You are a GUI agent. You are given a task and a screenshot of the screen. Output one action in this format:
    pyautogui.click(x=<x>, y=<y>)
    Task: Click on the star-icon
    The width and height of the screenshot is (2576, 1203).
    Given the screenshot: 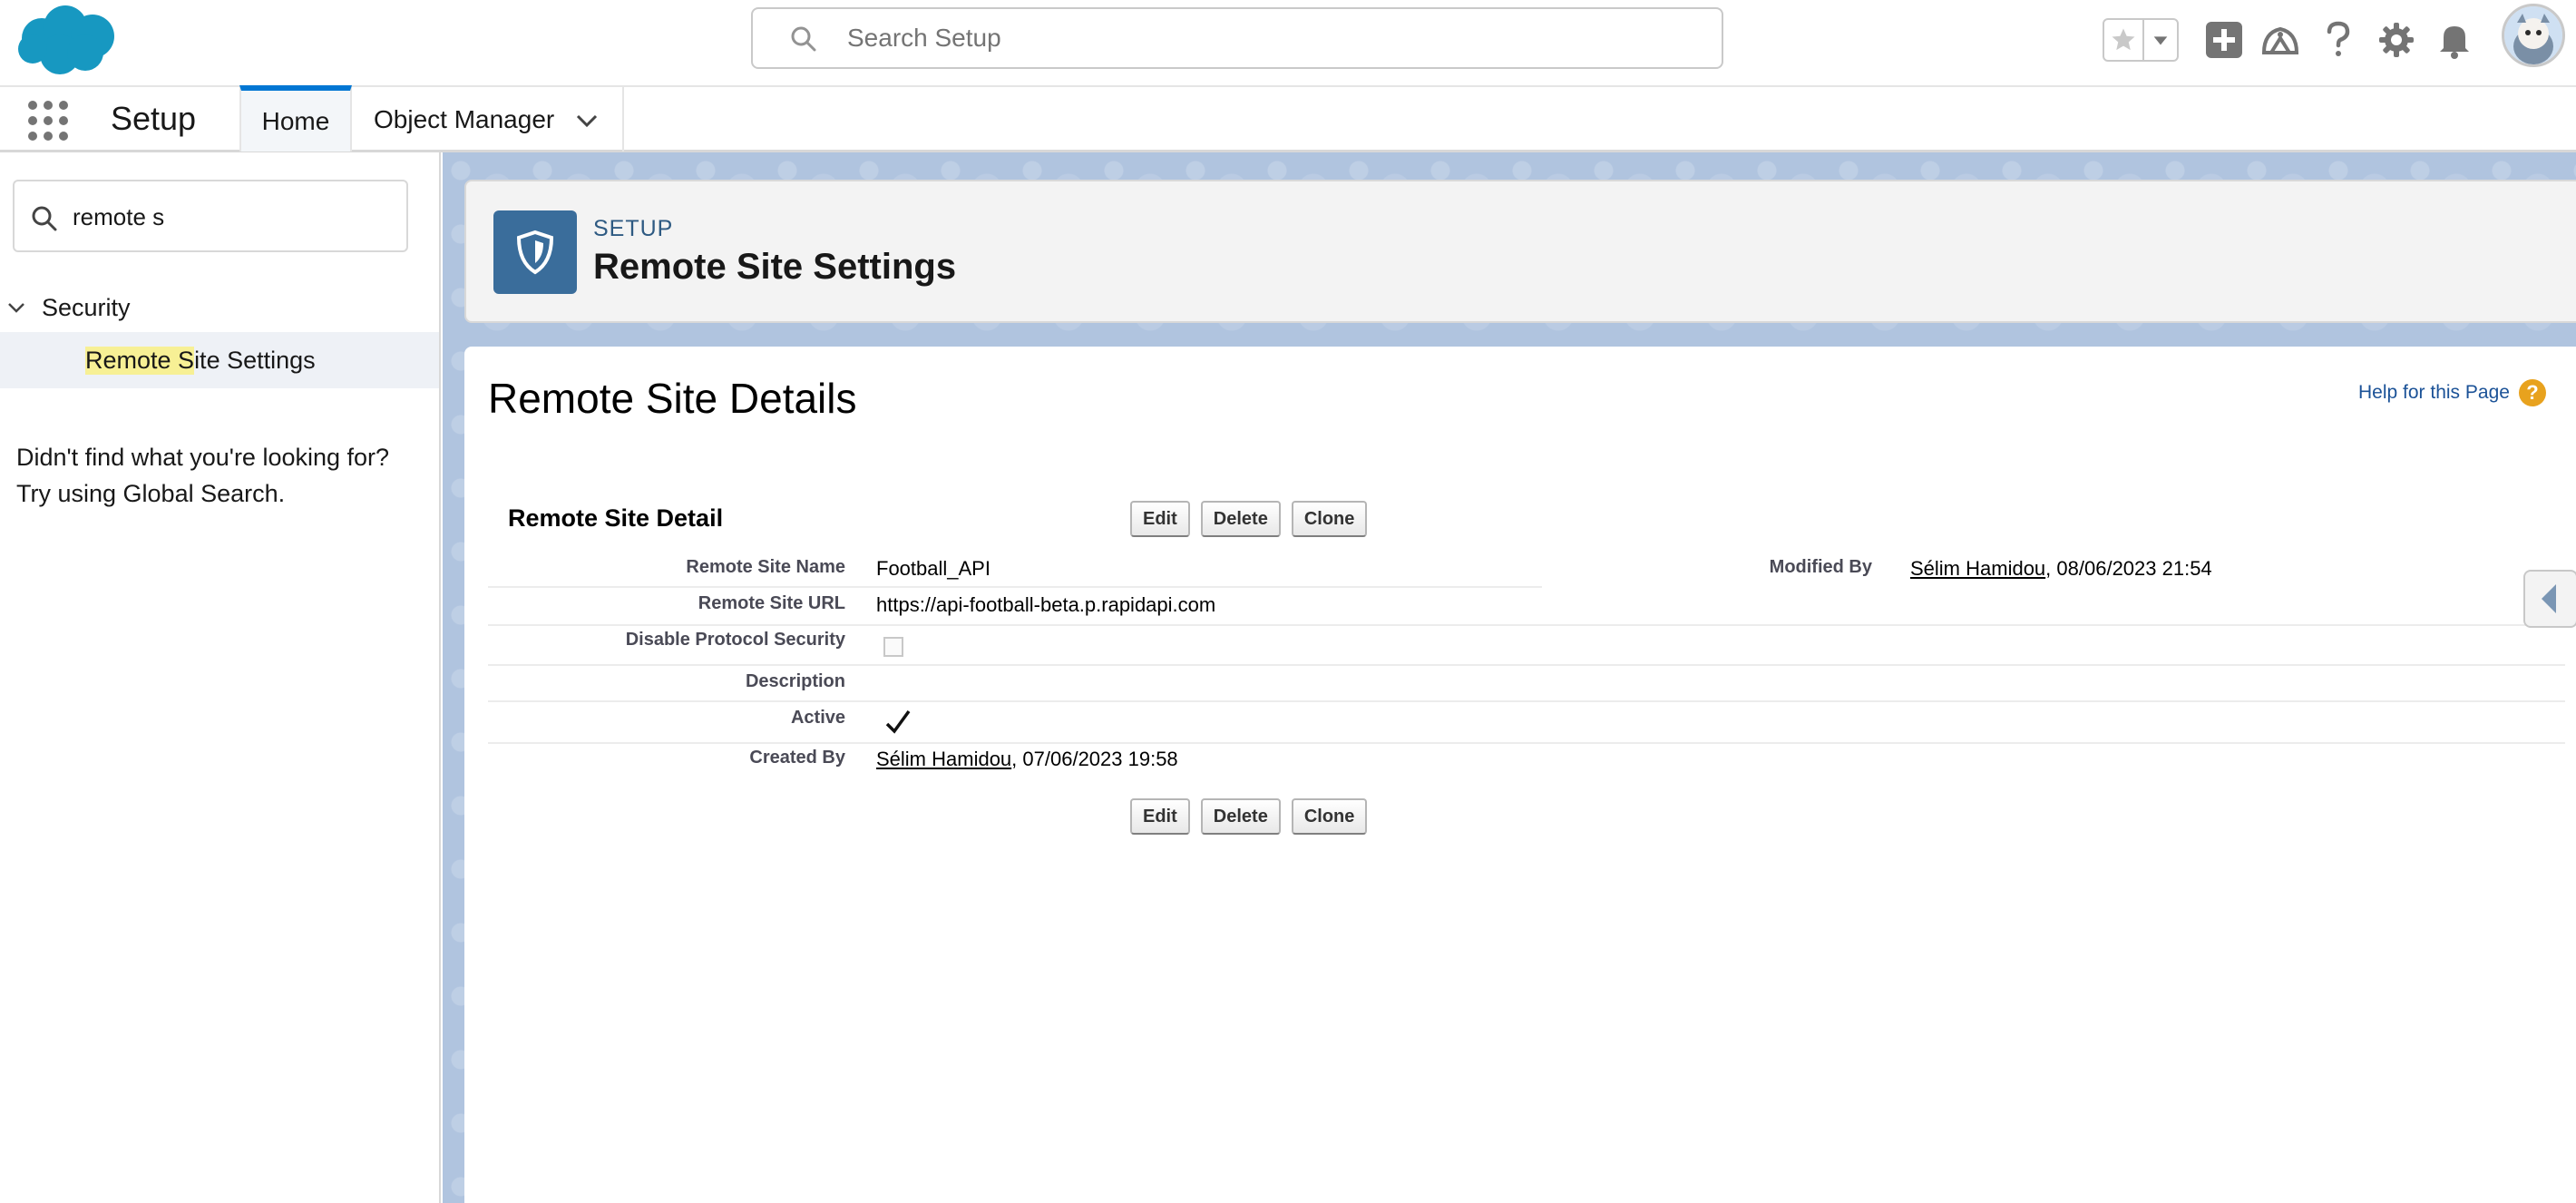 What is the action you would take?
    pyautogui.click(x=2123, y=39)
    